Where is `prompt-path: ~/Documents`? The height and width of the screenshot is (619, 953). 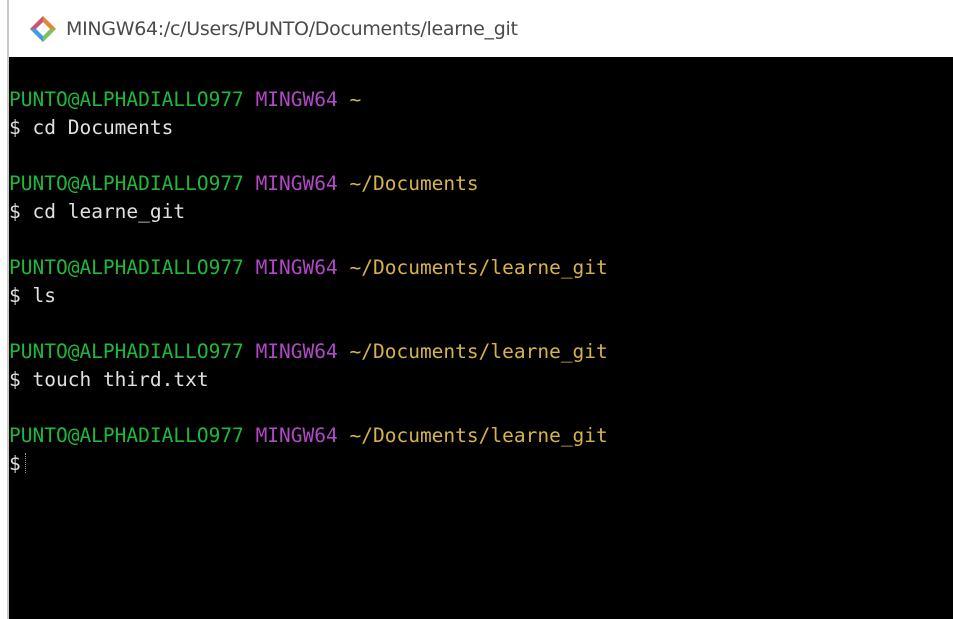
prompt-path: ~/Documents is located at coordinates (414, 183).